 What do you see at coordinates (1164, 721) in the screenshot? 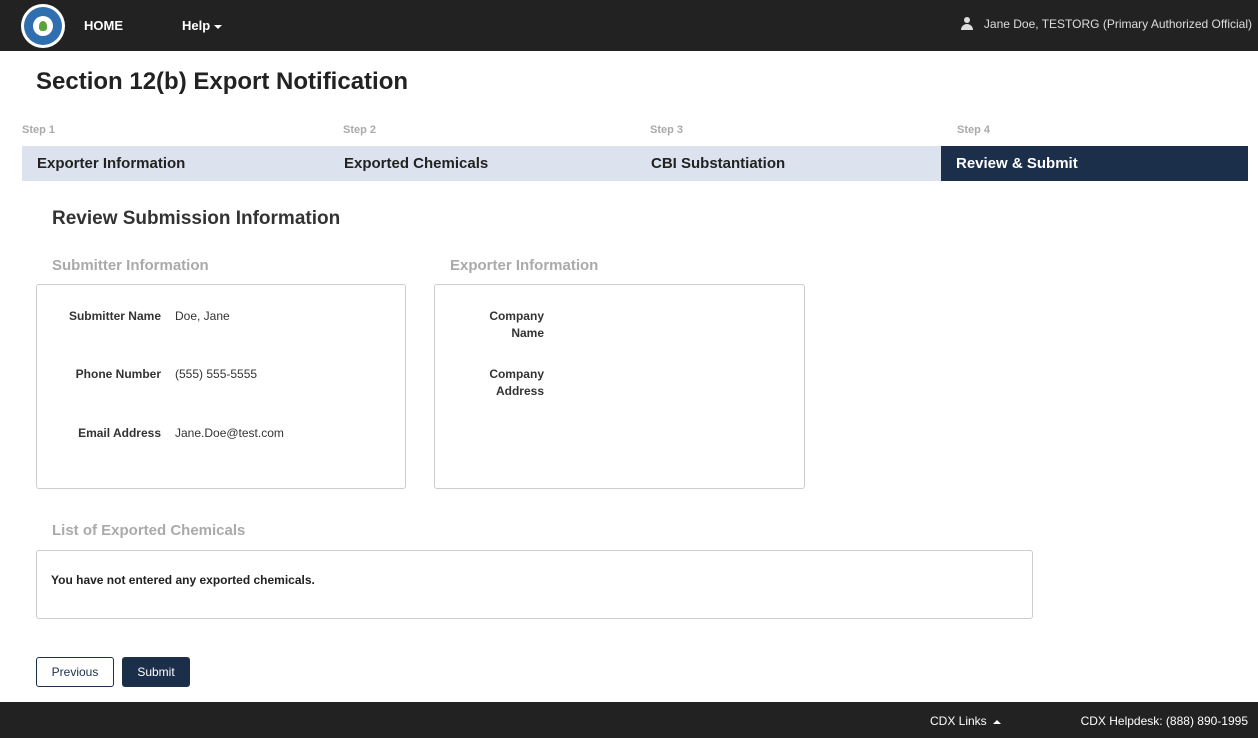
I see `cdx-helpdesk-text: CDX Helpdesk: (888) 890-1995` at bounding box center [1164, 721].